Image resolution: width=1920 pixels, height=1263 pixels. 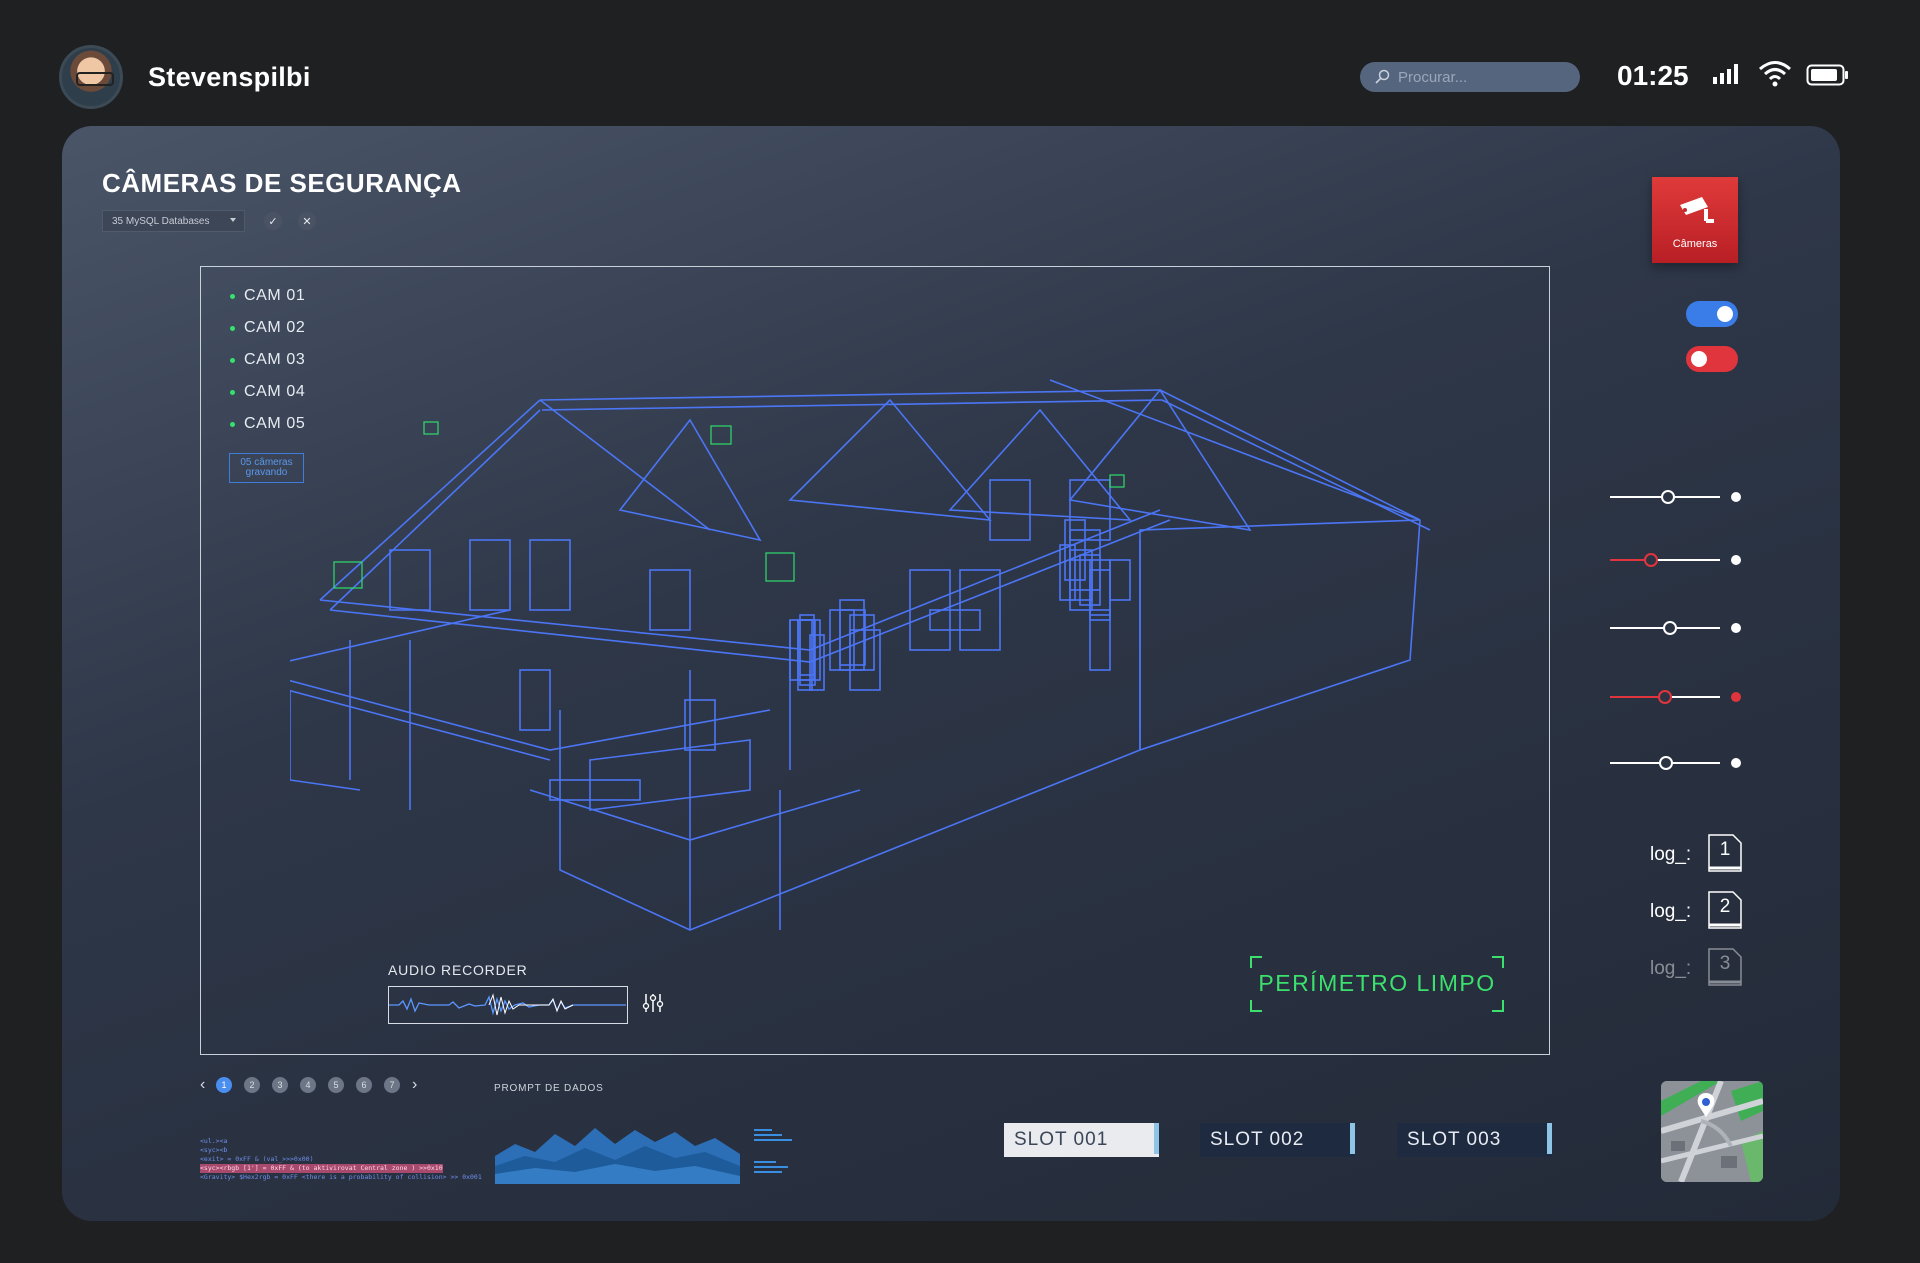 What do you see at coordinates (364, 1085) in the screenshot?
I see `page-button: 6` at bounding box center [364, 1085].